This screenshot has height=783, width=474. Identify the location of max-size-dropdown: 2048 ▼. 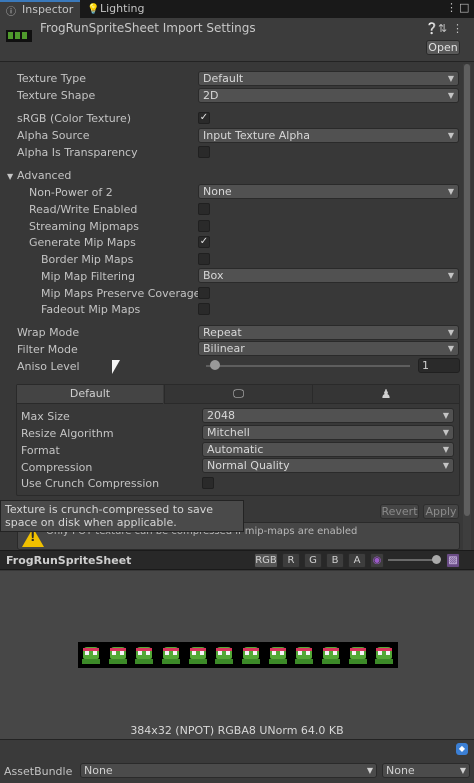
(328, 415).